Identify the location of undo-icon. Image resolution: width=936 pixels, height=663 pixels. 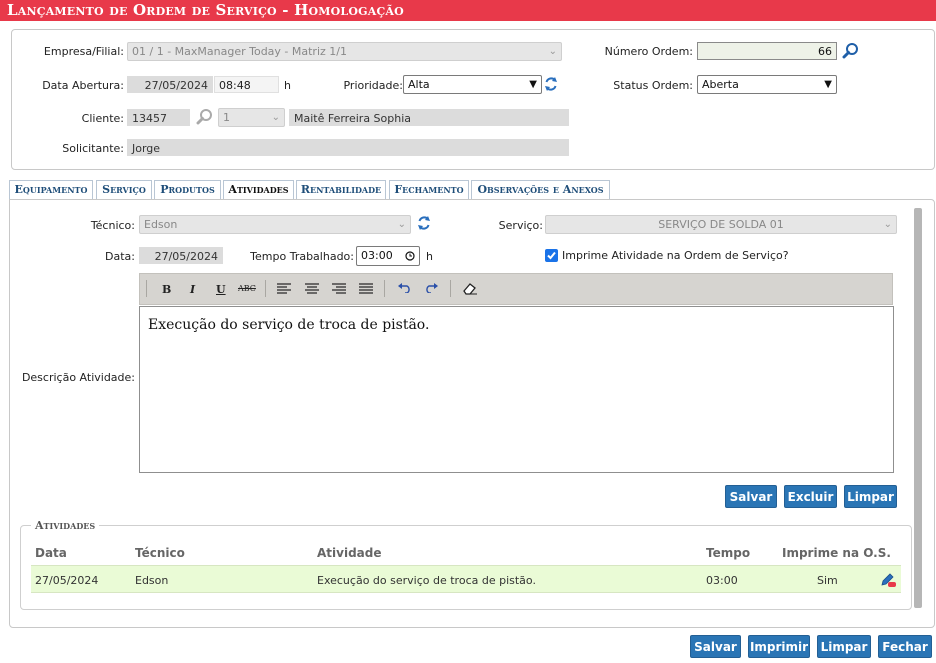
(405, 288).